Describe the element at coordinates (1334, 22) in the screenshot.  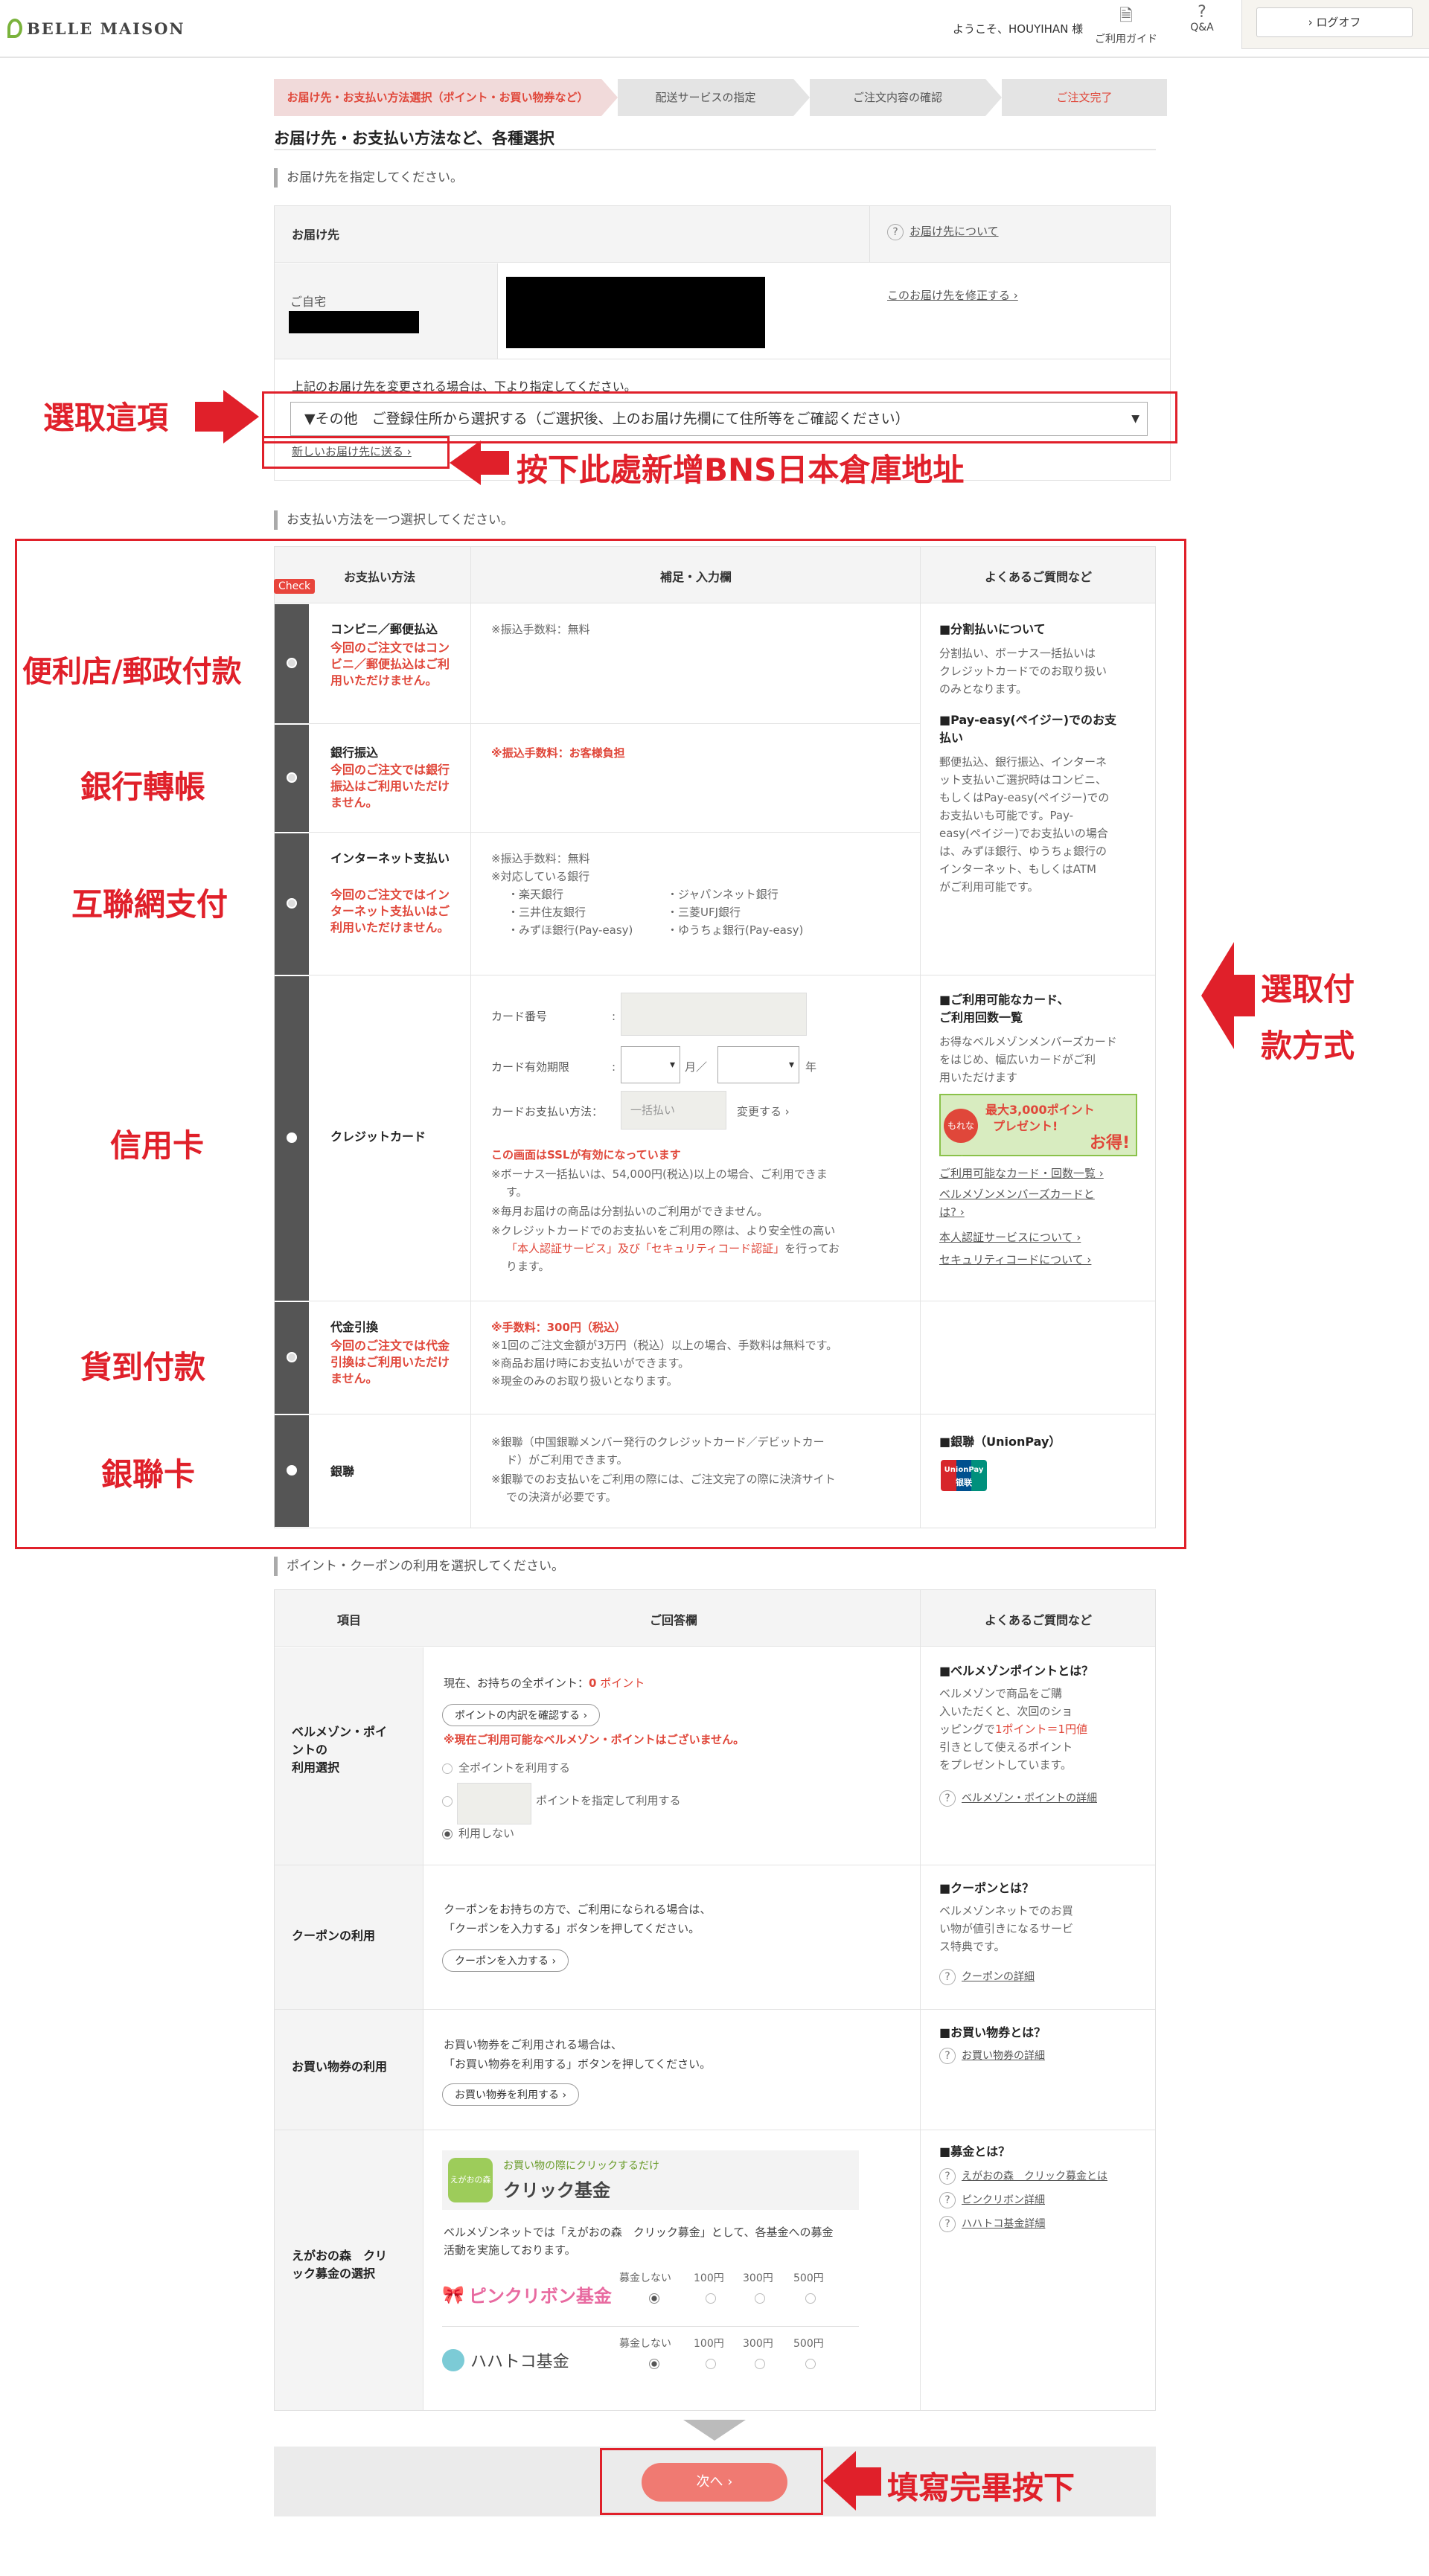
I see `logout-button: › ログオフ` at that location.